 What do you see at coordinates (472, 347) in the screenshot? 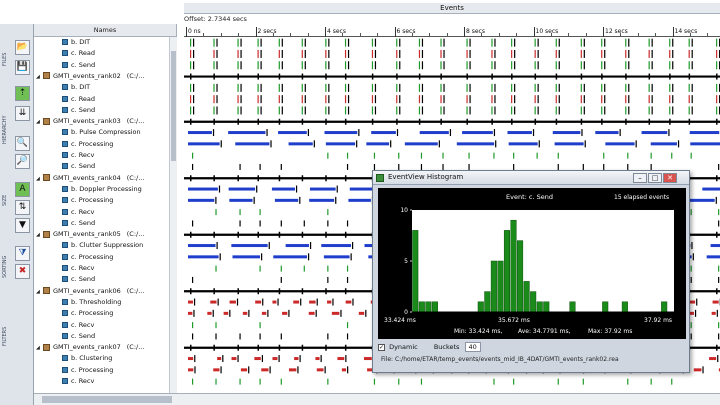
I see `buckets-spinbox: 40` at bounding box center [472, 347].